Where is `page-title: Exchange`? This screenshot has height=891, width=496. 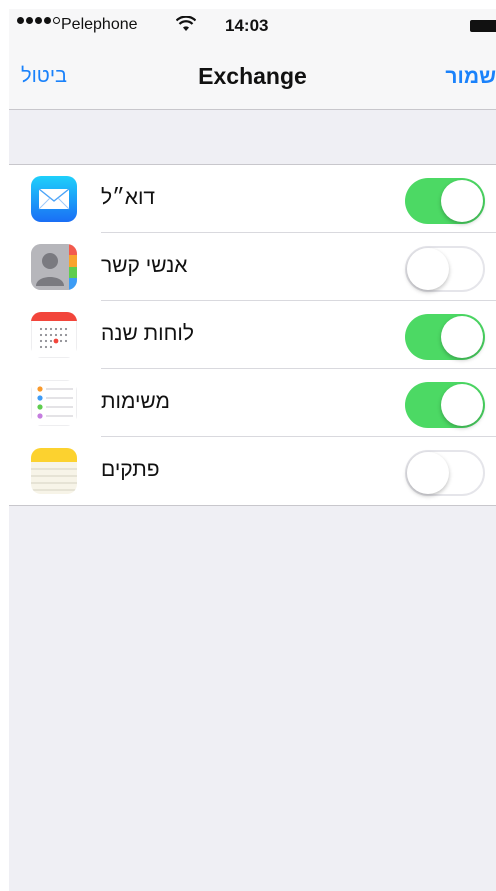 page-title: Exchange is located at coordinates (252, 76).